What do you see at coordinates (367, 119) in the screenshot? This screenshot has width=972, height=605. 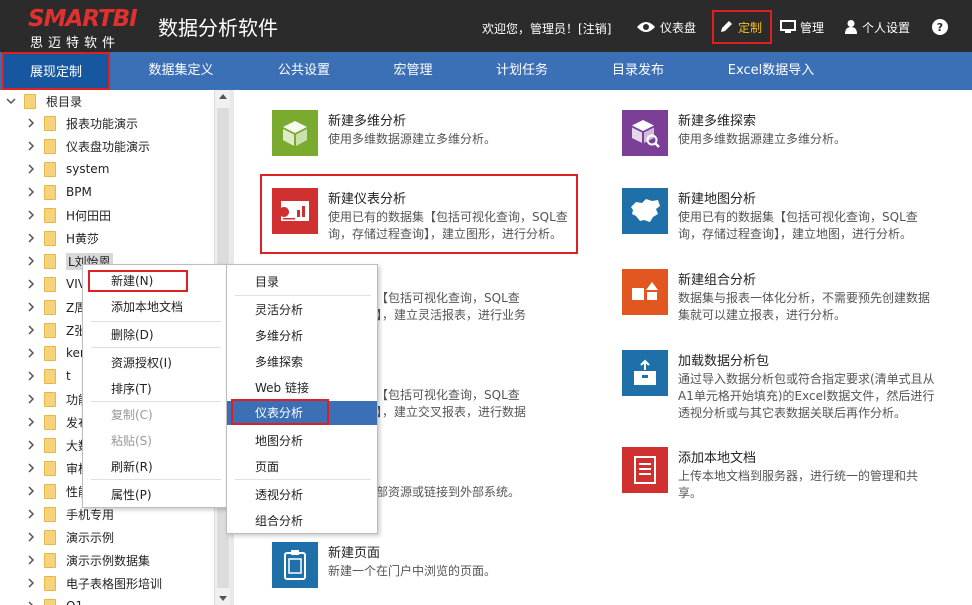 I see `card-title: 新建多维分析` at bounding box center [367, 119].